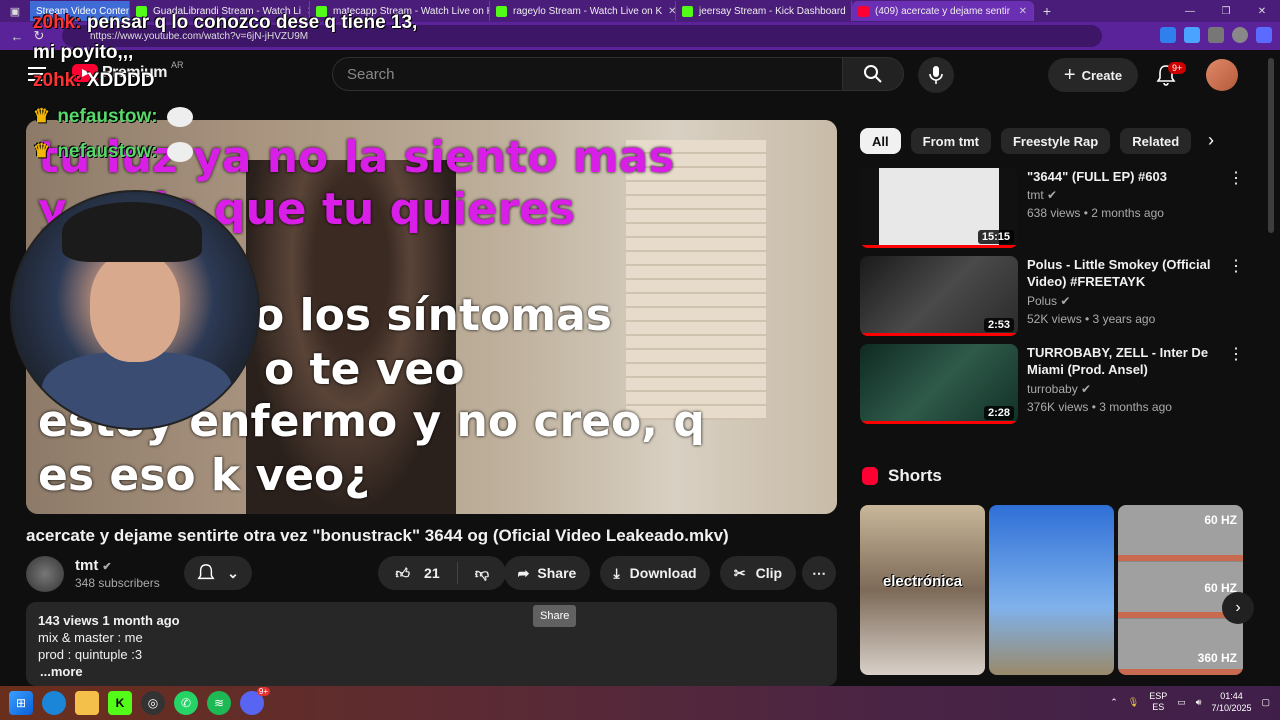 Image resolution: width=1280 pixels, height=720 pixels. What do you see at coordinates (1216, 35) in the screenshot?
I see `puzzle-icon` at bounding box center [1216, 35].